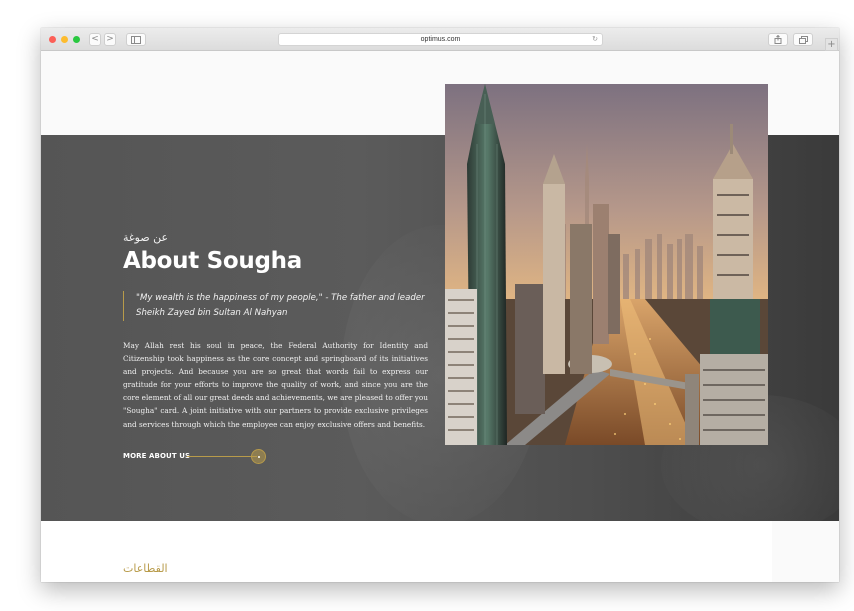 The width and height of the screenshot is (854, 611). I want to click on back-button: <, so click(95, 39).